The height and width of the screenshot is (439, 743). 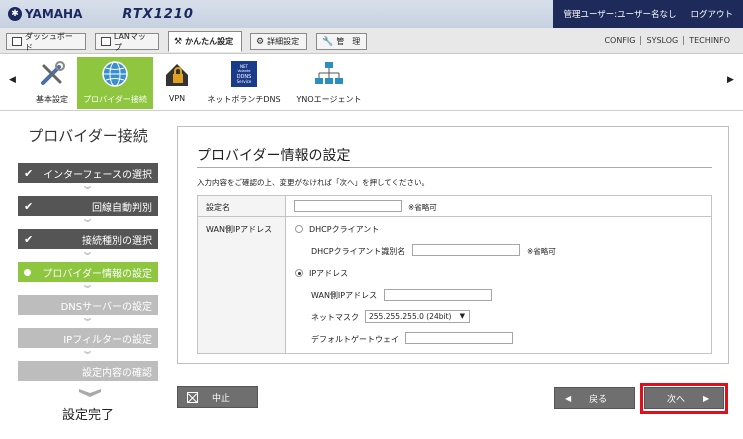 I want to click on dhcp-client-radio, so click(x=299, y=229).